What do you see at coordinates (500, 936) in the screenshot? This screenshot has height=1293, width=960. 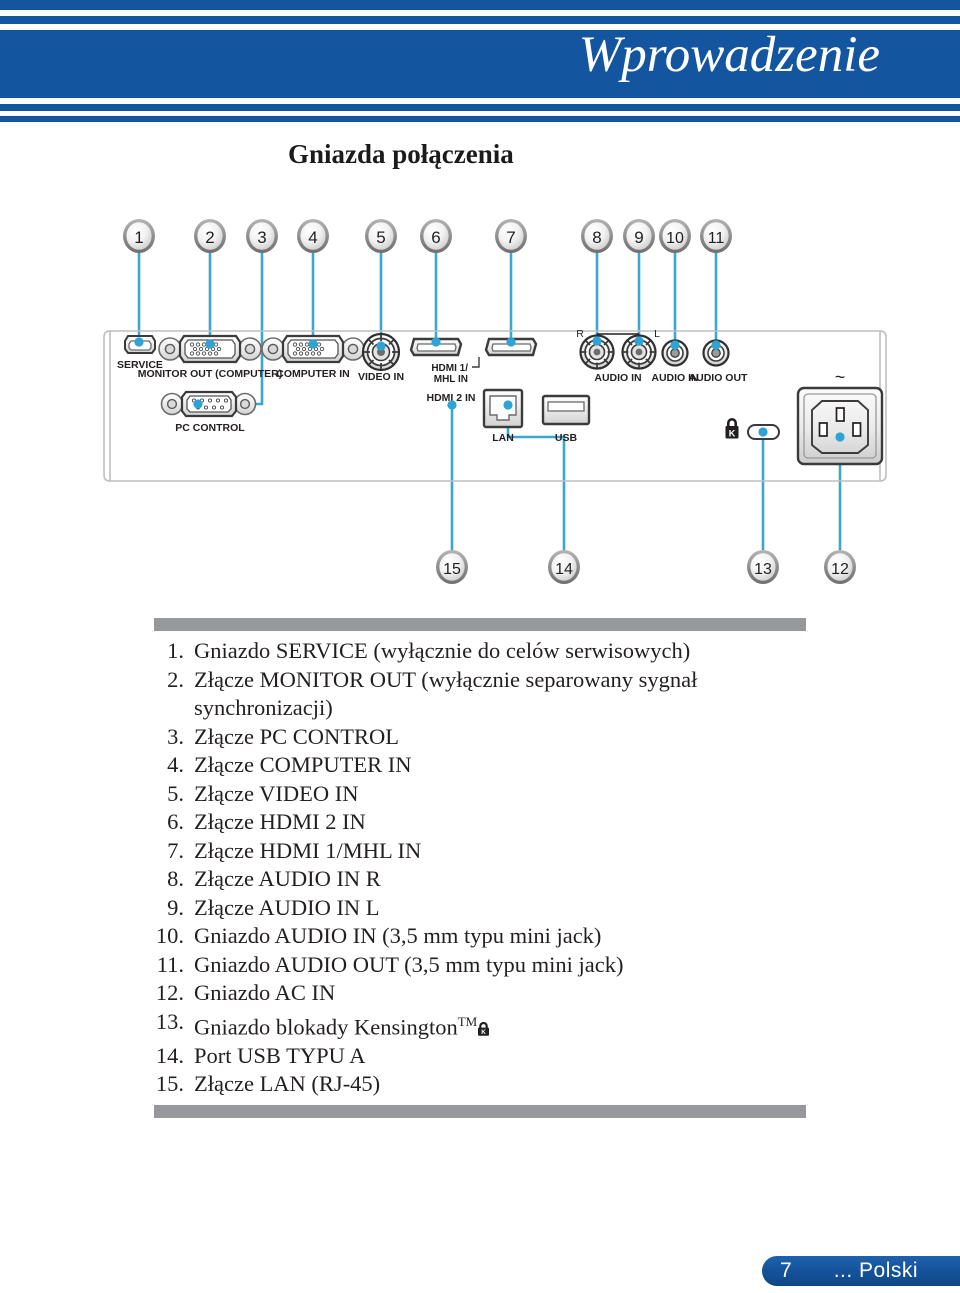 I see `list-item-text: Gniazdo AUDIO IN (3,5 mm typu mini jack)` at bounding box center [500, 936].